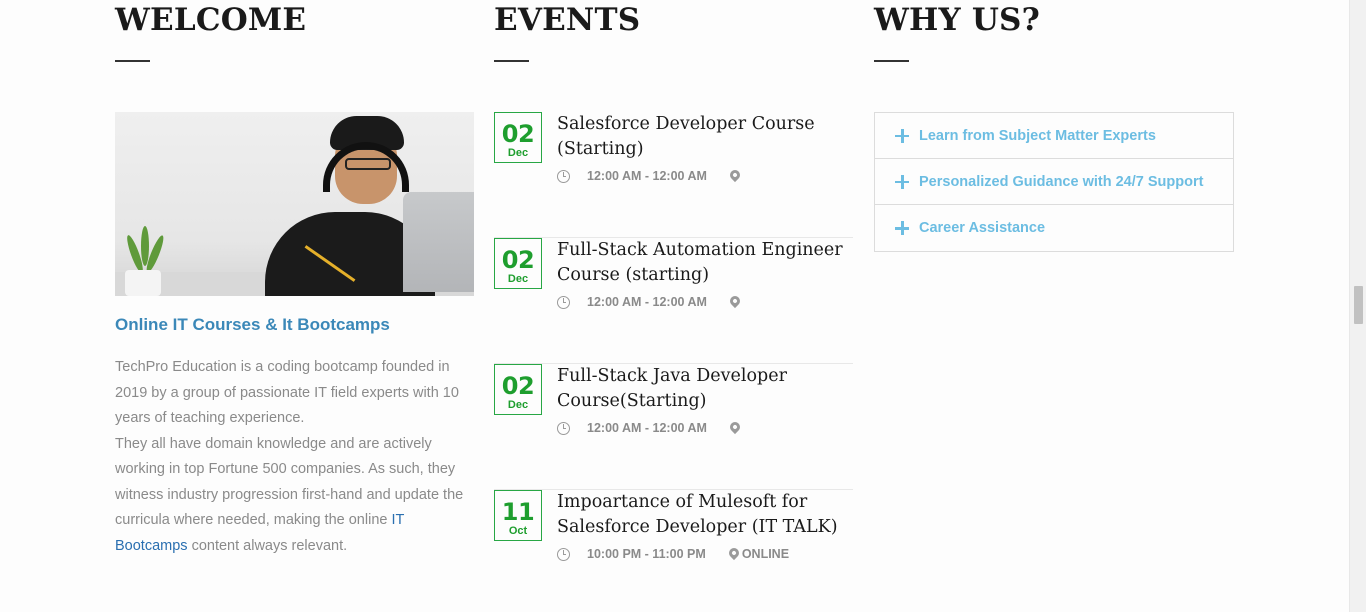 This screenshot has width=1366, height=612. What do you see at coordinates (1037, 135) in the screenshot?
I see `accordion-item-label: Learn from Subject Matter Experts` at bounding box center [1037, 135].